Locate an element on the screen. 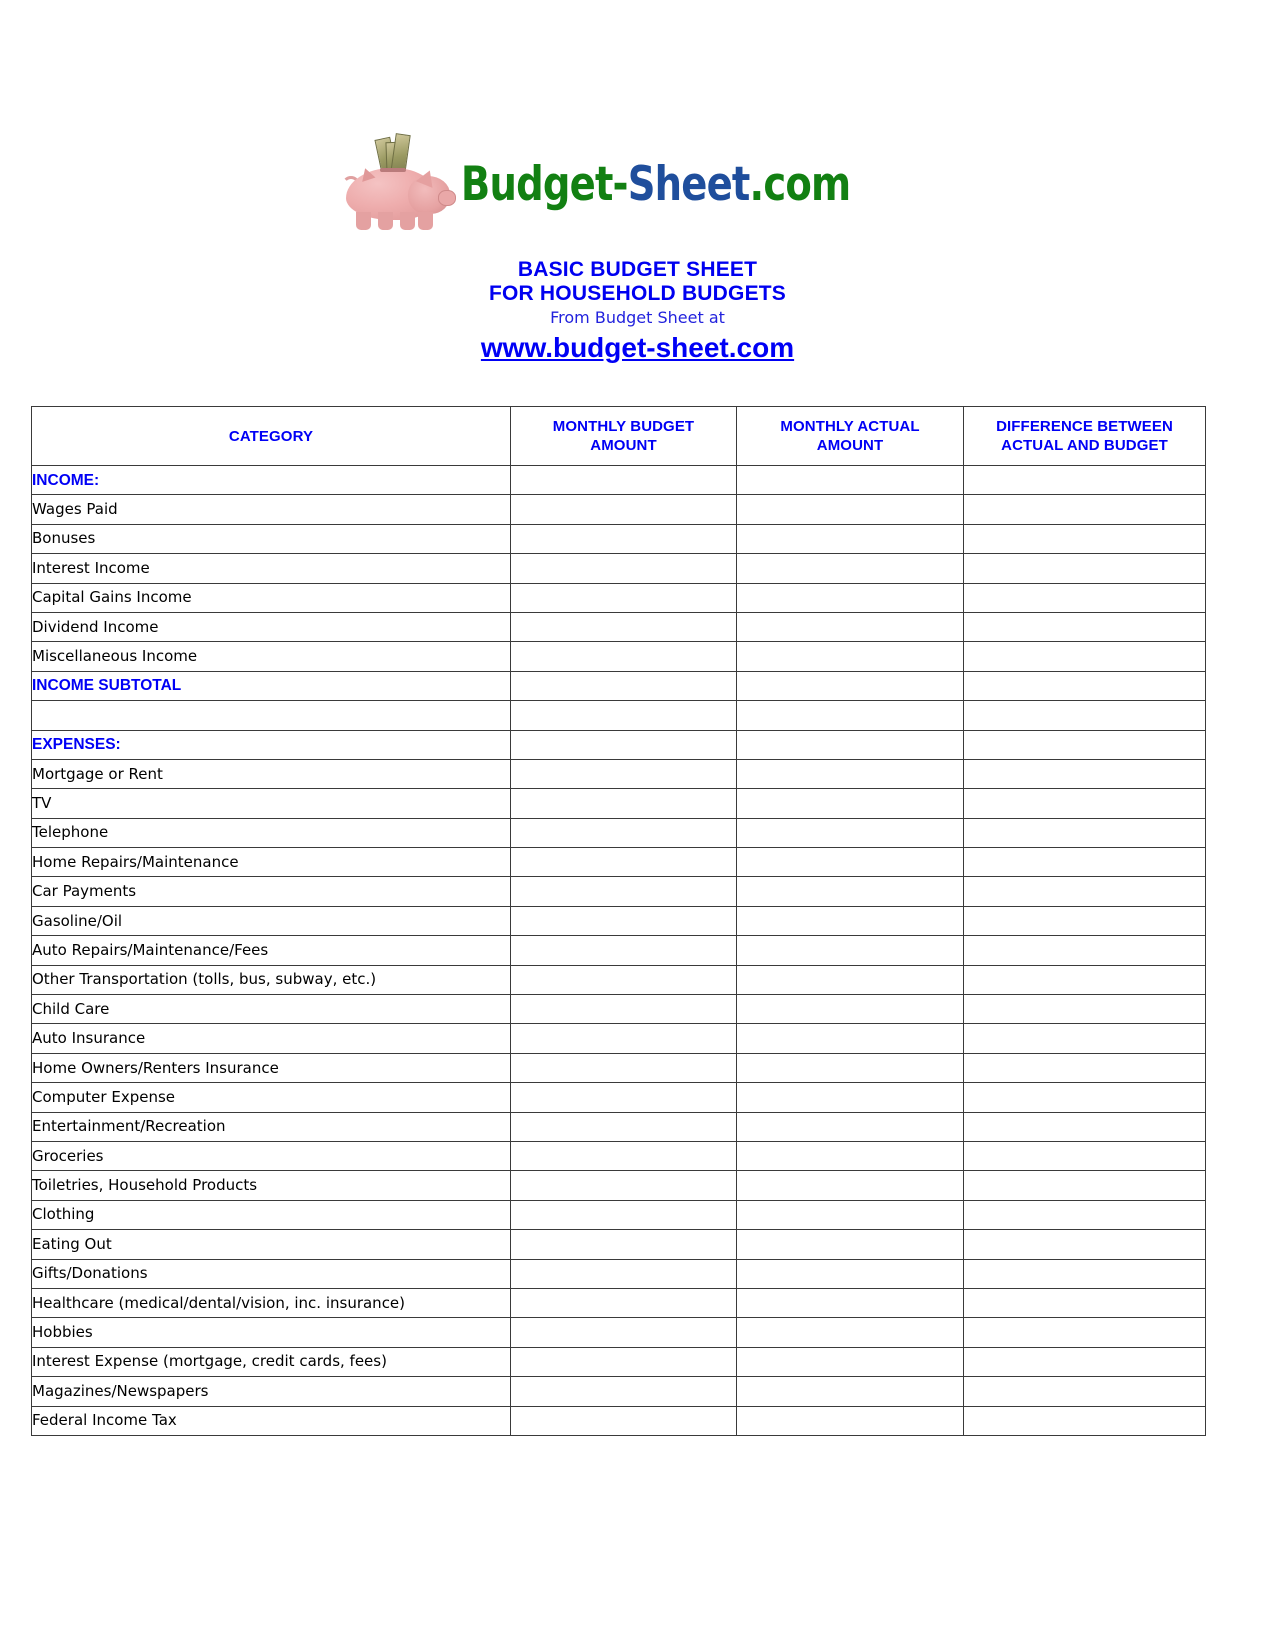  site-url-link: www.budget-sheet.com is located at coordinates (637, 348).